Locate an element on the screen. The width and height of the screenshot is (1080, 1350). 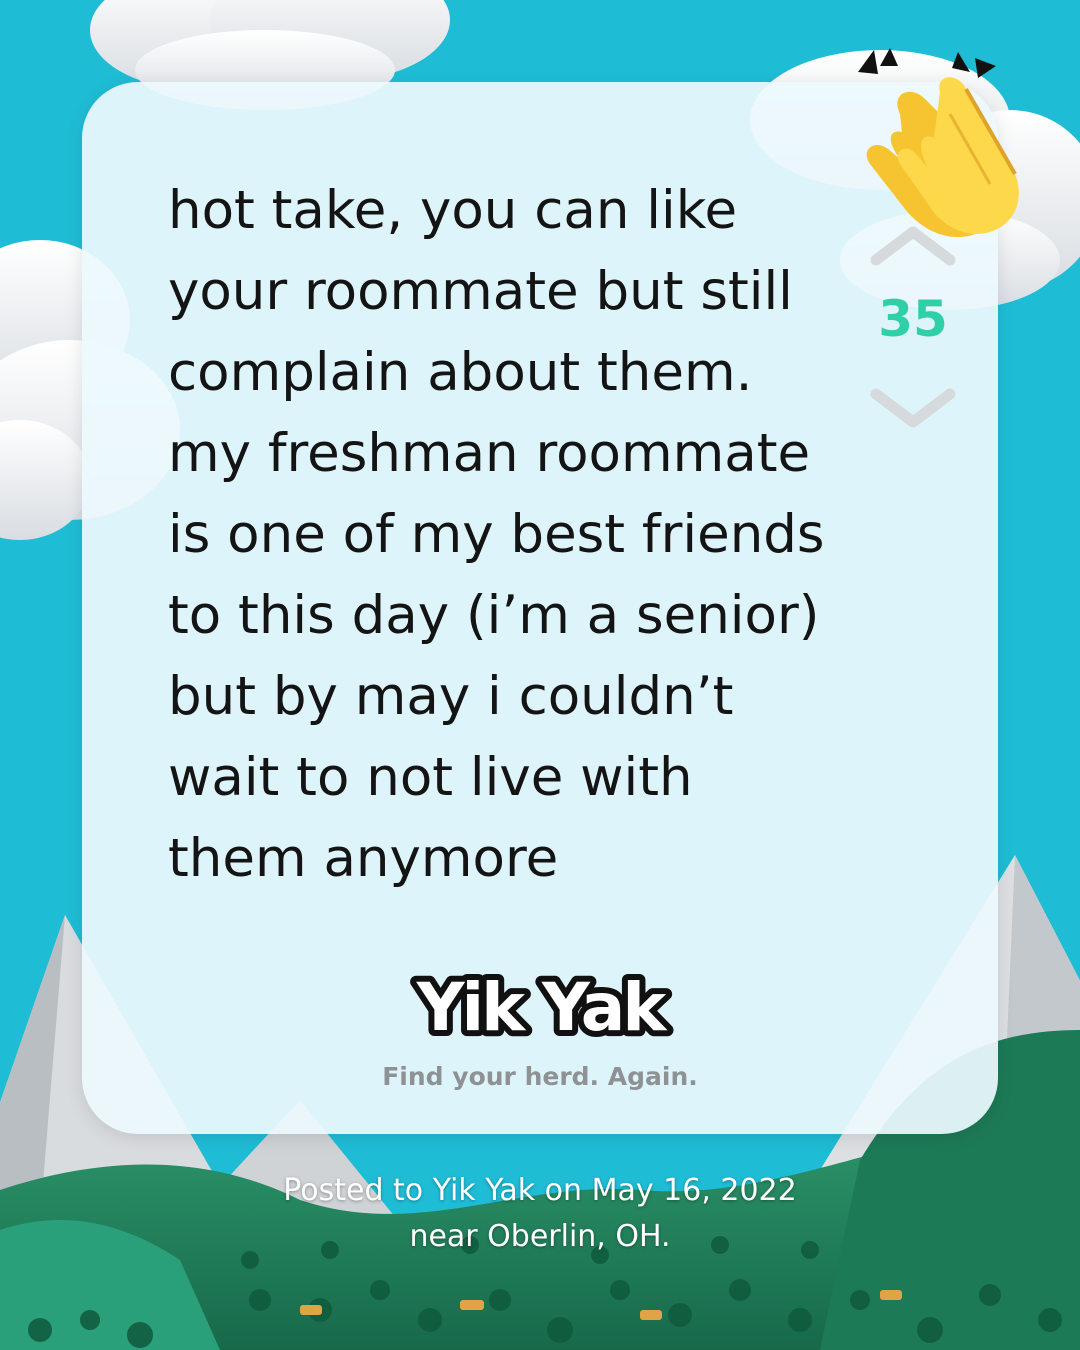
post-location: near Oberlin, OH. is located at coordinates (540, 1236).